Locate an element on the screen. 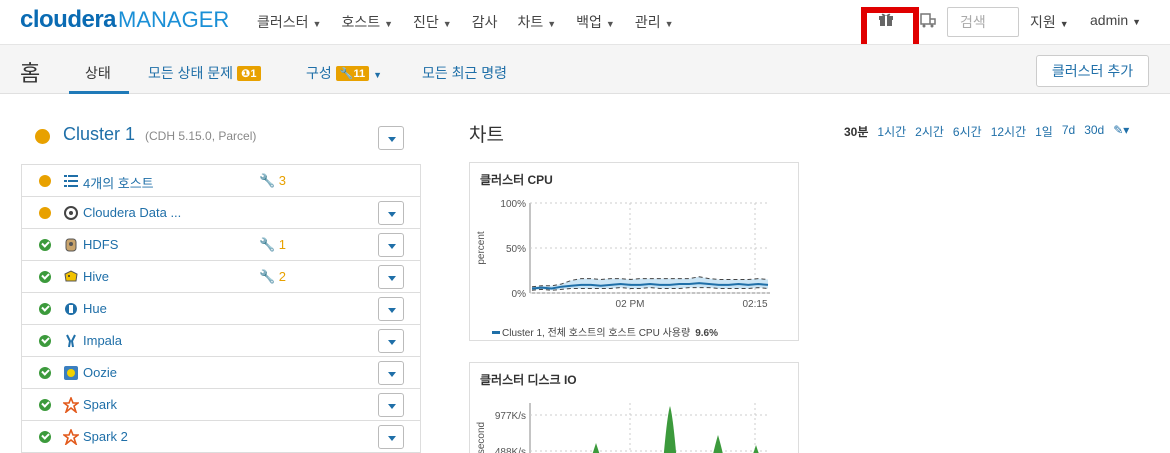 This screenshot has height=453, width=1170. config-issues-indicator: 🔧 3 is located at coordinates (272, 181).